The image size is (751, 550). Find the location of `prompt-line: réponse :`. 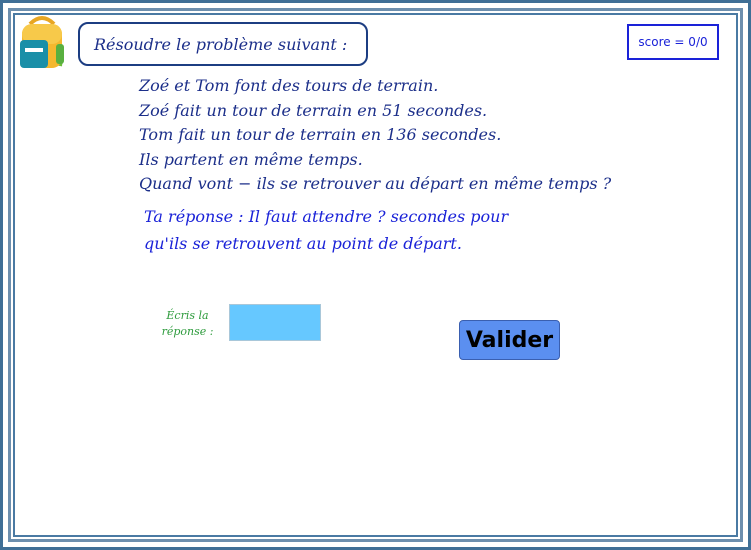

prompt-line: réponse : is located at coordinates (187, 331).